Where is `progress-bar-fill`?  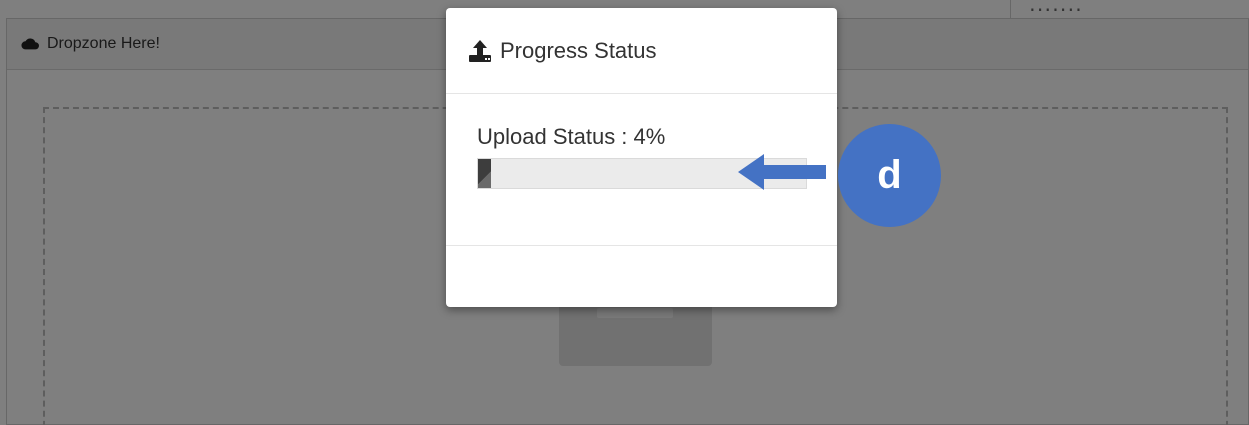
progress-bar-fill is located at coordinates (485, 173).